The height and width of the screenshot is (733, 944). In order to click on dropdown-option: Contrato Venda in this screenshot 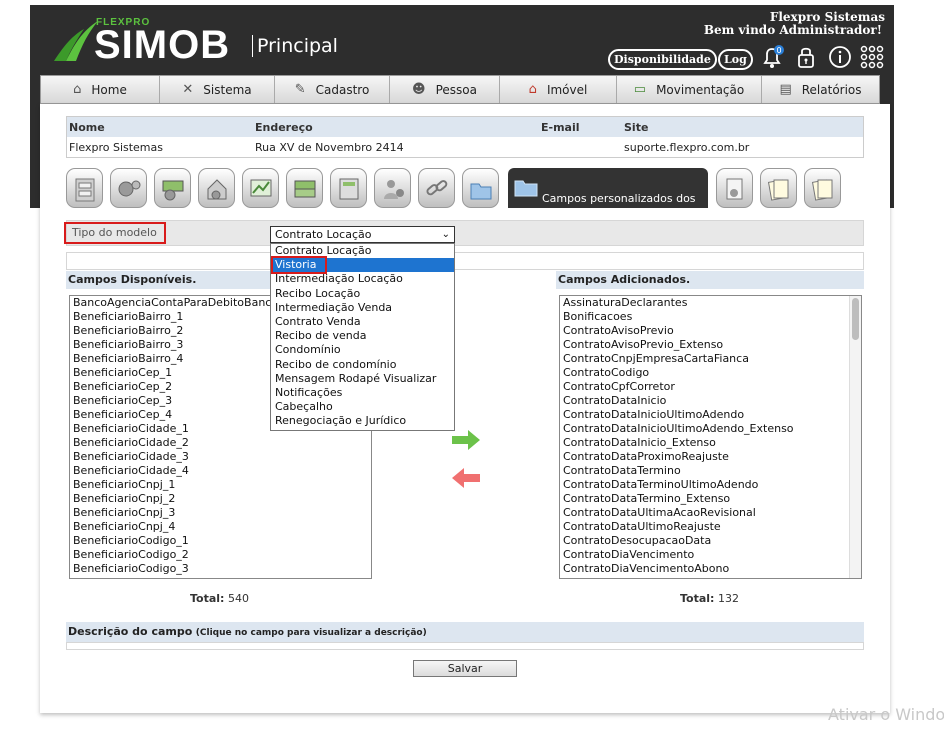, I will do `click(362, 322)`.